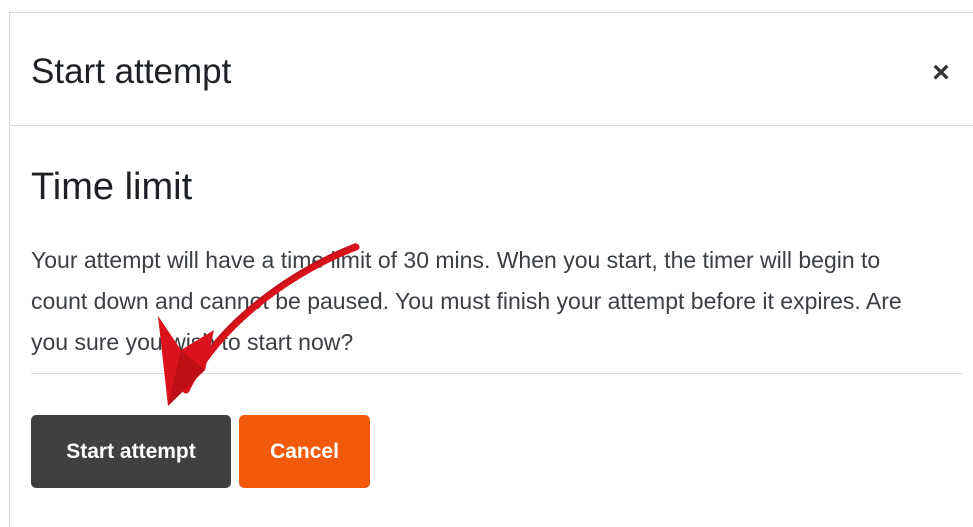 The width and height of the screenshot is (973, 527). I want to click on close-icon: ×, so click(941, 72).